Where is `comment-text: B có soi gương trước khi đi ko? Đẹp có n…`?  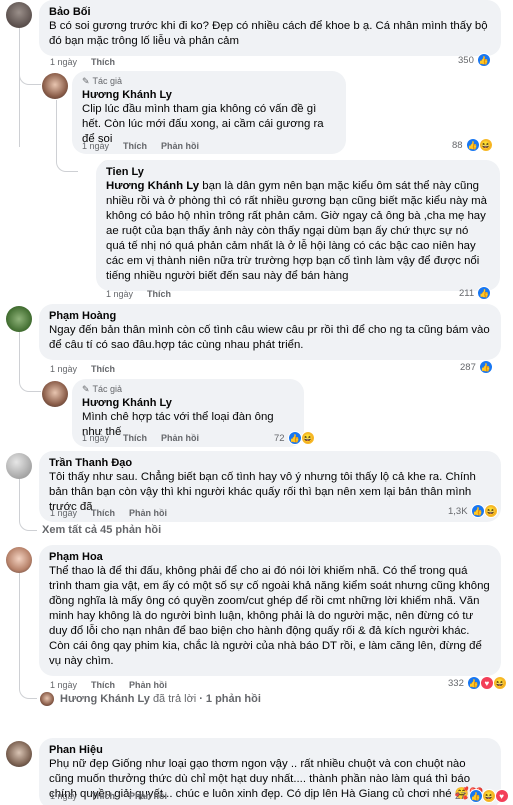
comment-text: B có soi gương trước khi đi ko? Đẹp có n… is located at coordinates (268, 33).